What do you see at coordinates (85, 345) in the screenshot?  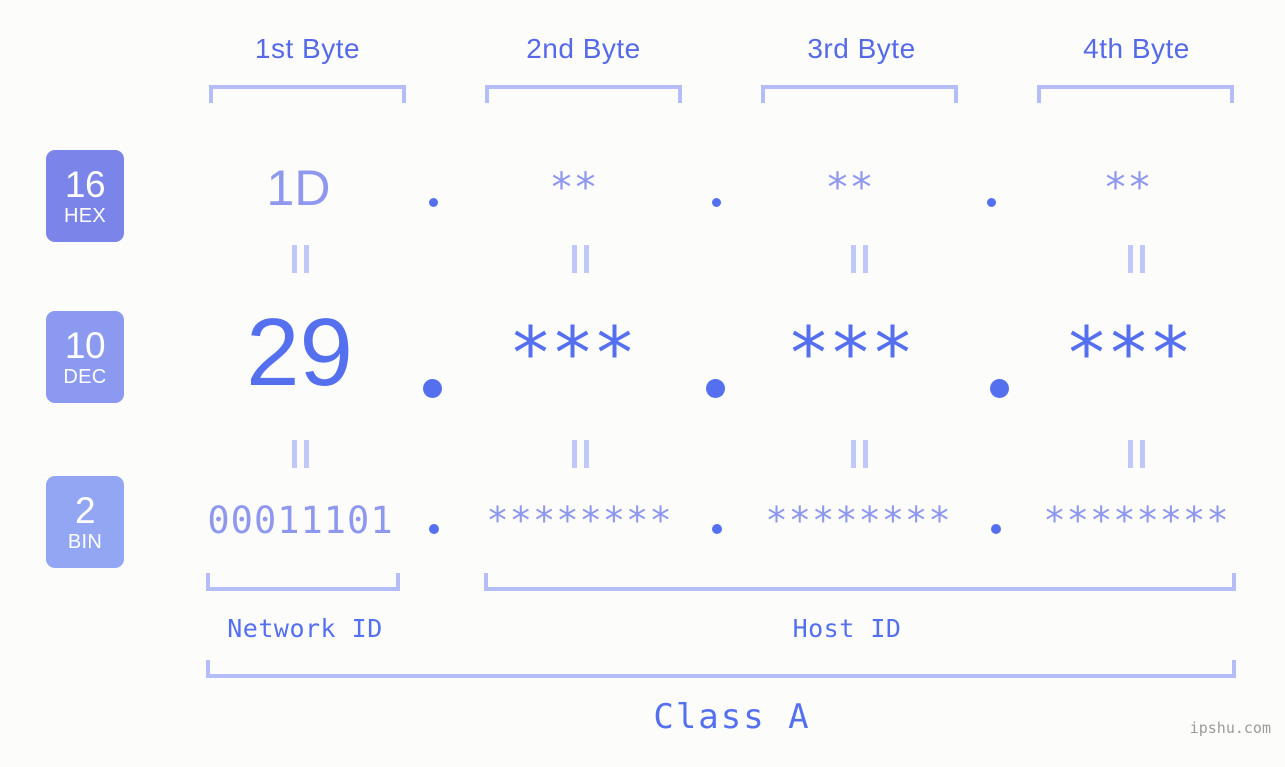 I see `base-badge-dec-number: 10` at bounding box center [85, 345].